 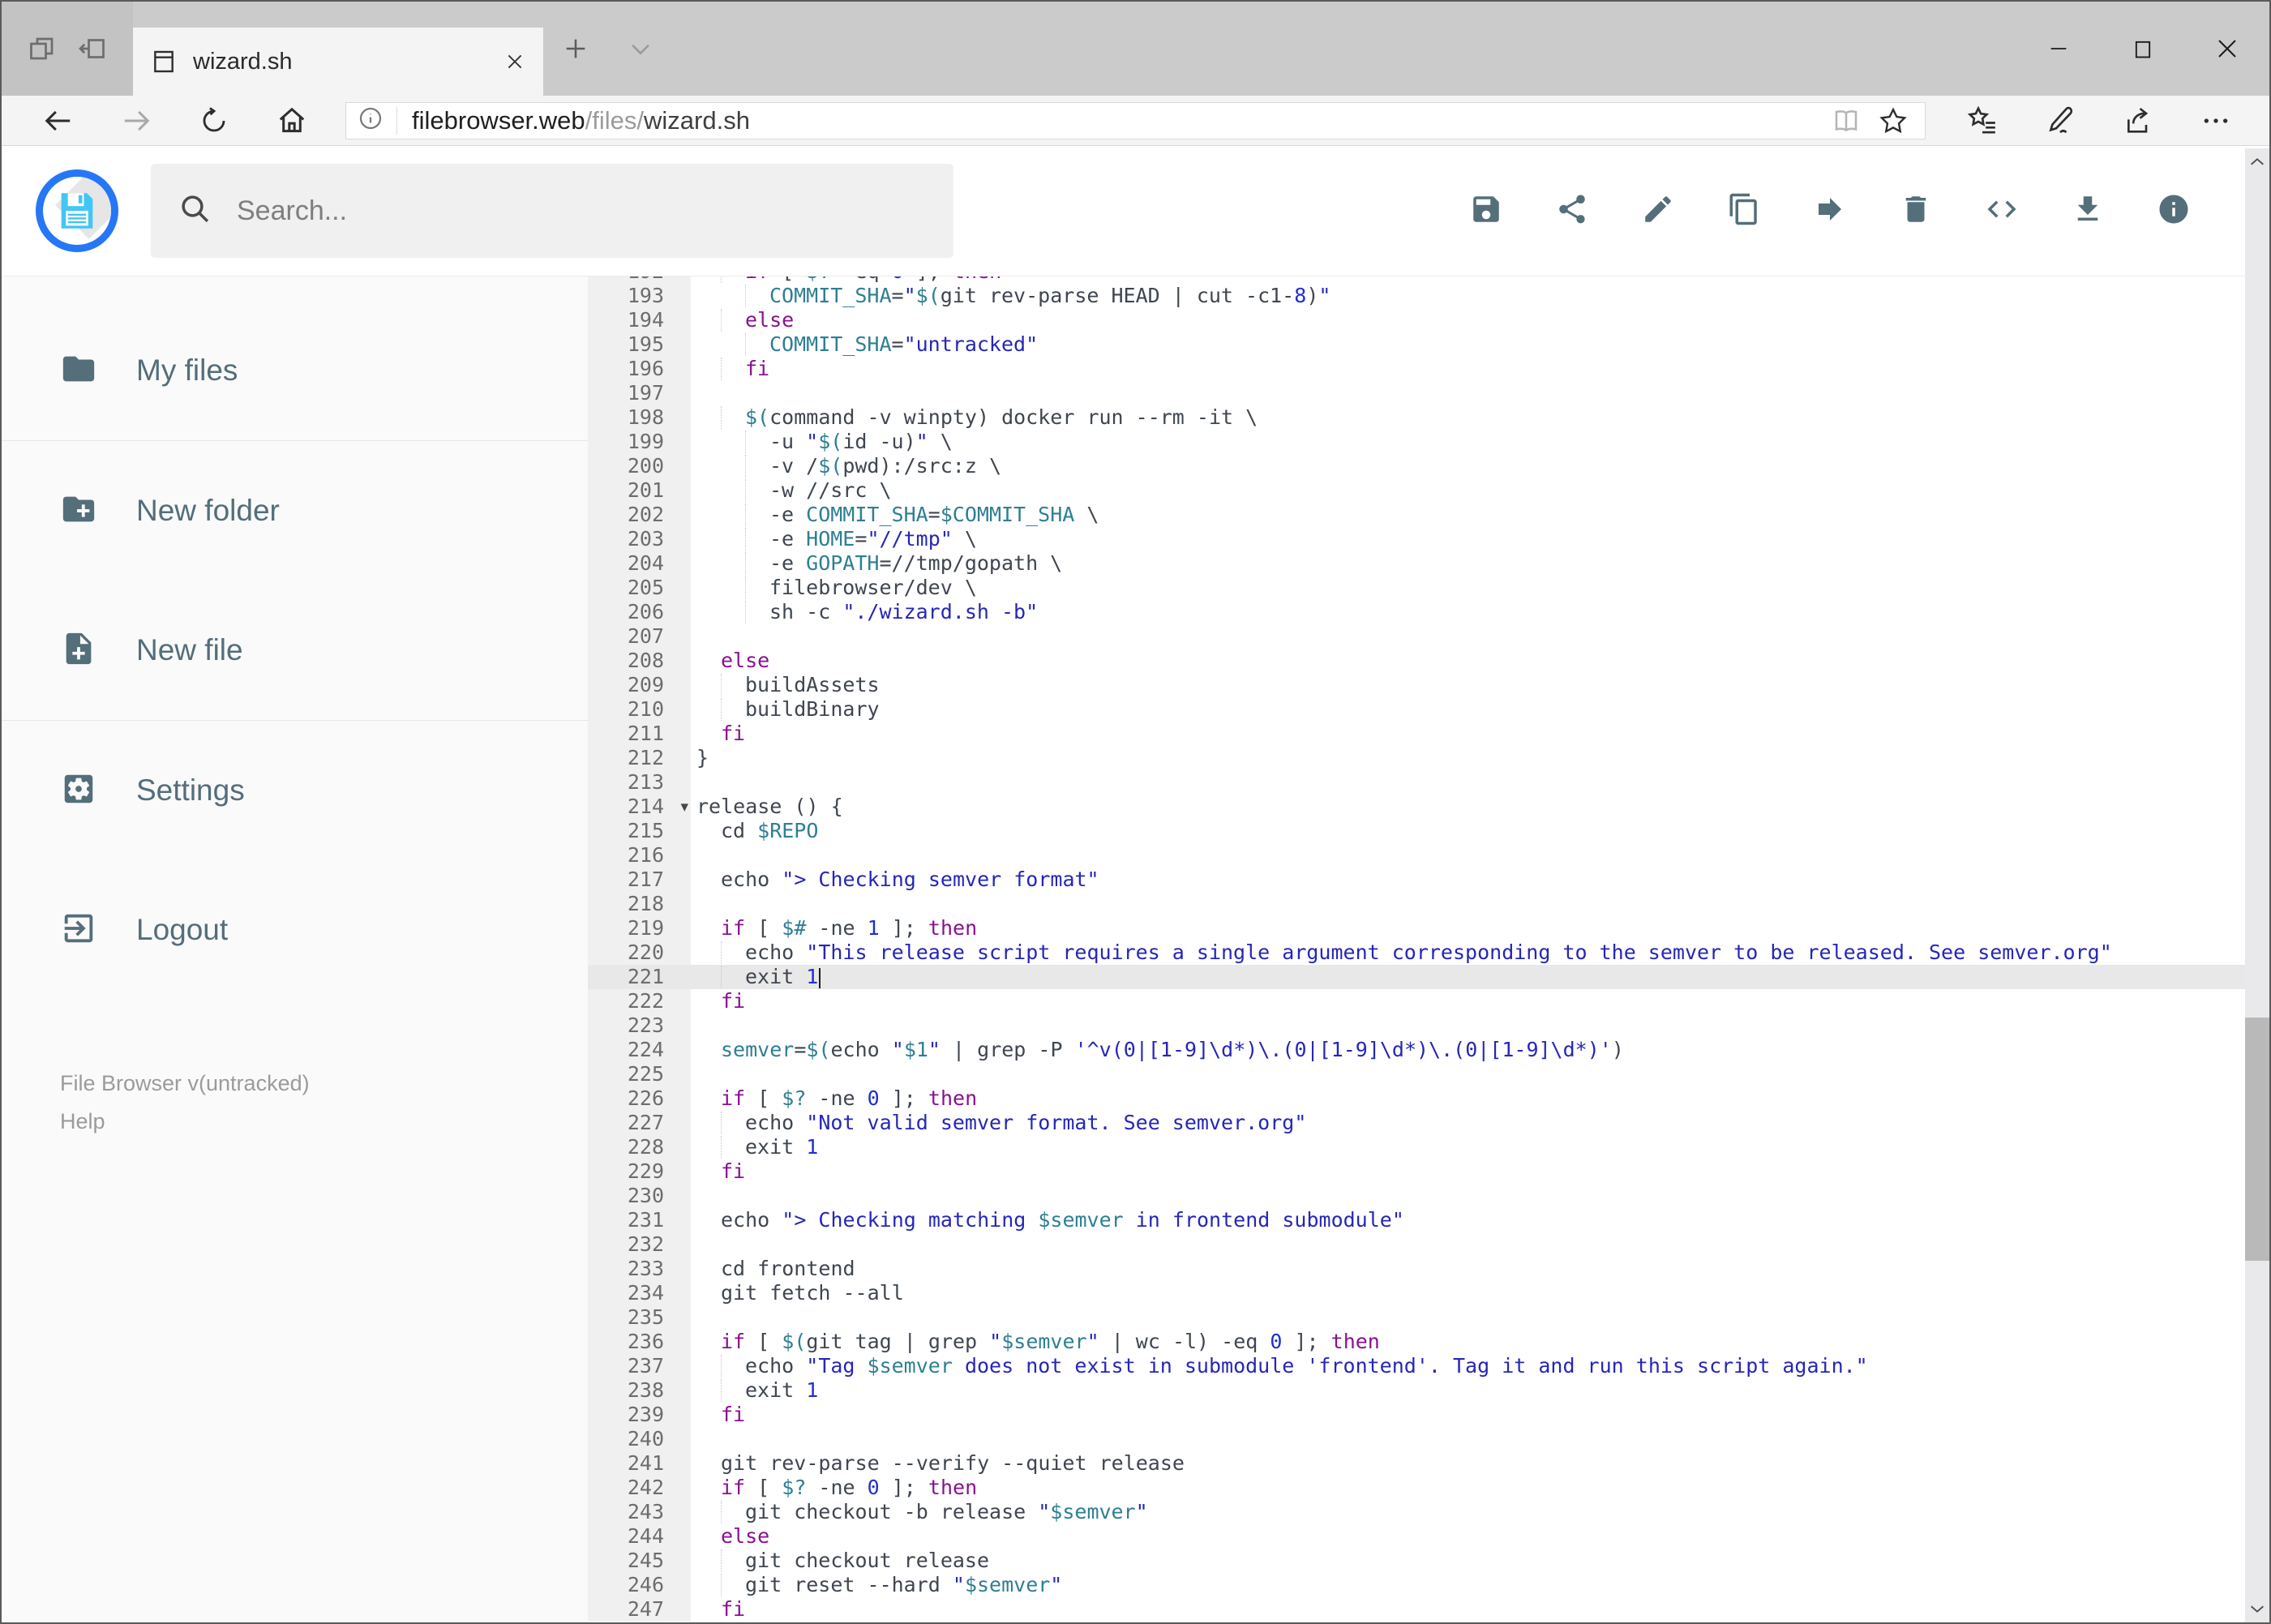 What do you see at coordinates (1428, 1585) in the screenshot?
I see `code-line-246: 246 git reset --hard "$semver"` at bounding box center [1428, 1585].